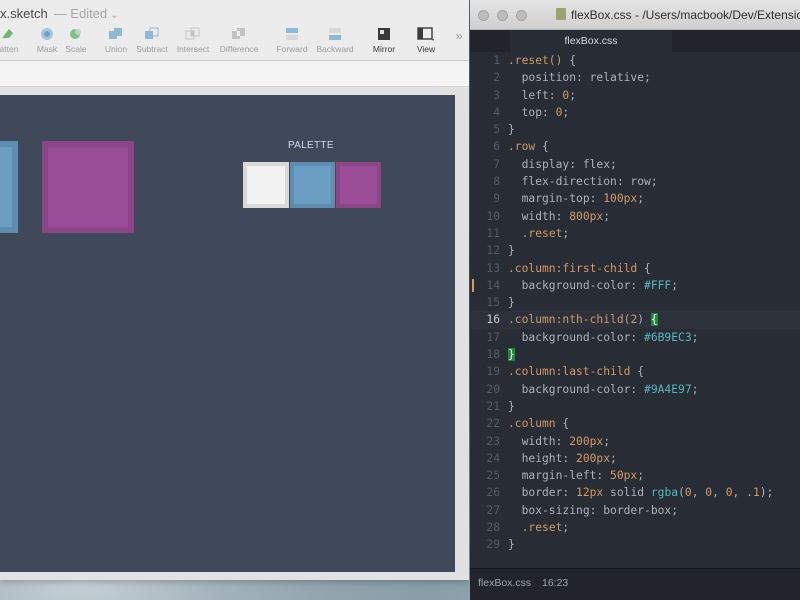 This screenshot has width=800, height=600. What do you see at coordinates (426, 41) in the screenshot?
I see `view-button: View` at bounding box center [426, 41].